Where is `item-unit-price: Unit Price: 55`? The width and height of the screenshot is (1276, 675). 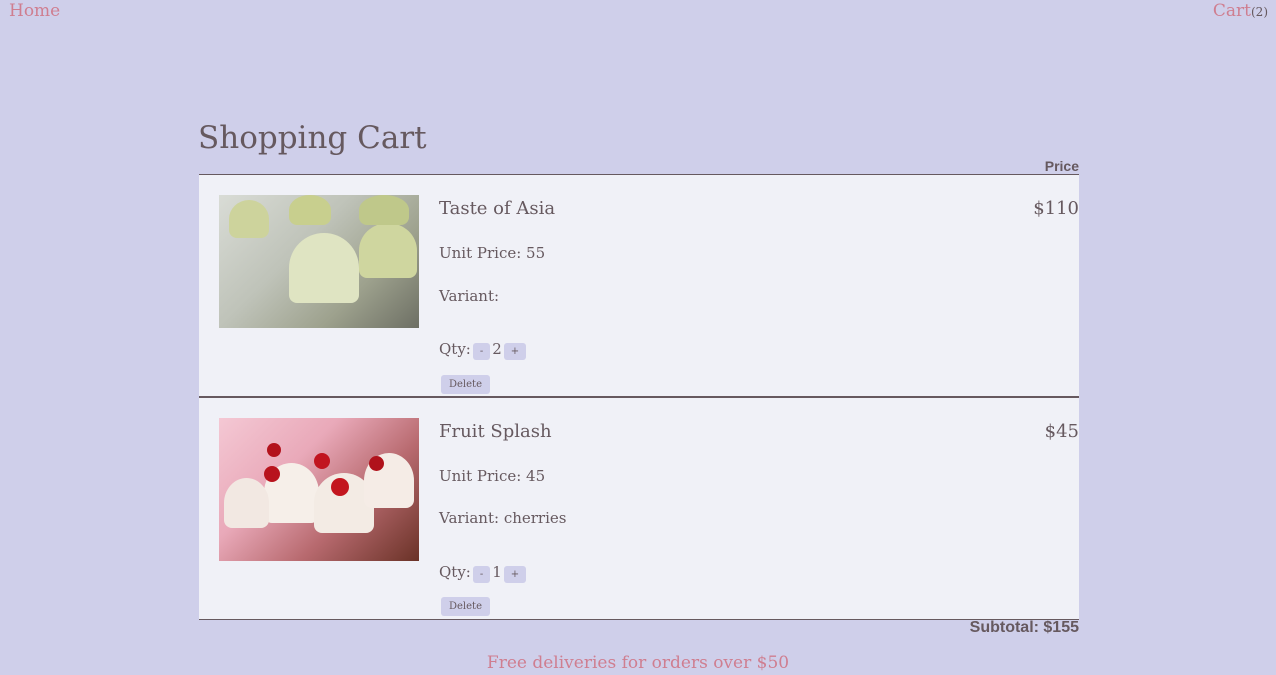
item-unit-price: Unit Price: 55 is located at coordinates (492, 253).